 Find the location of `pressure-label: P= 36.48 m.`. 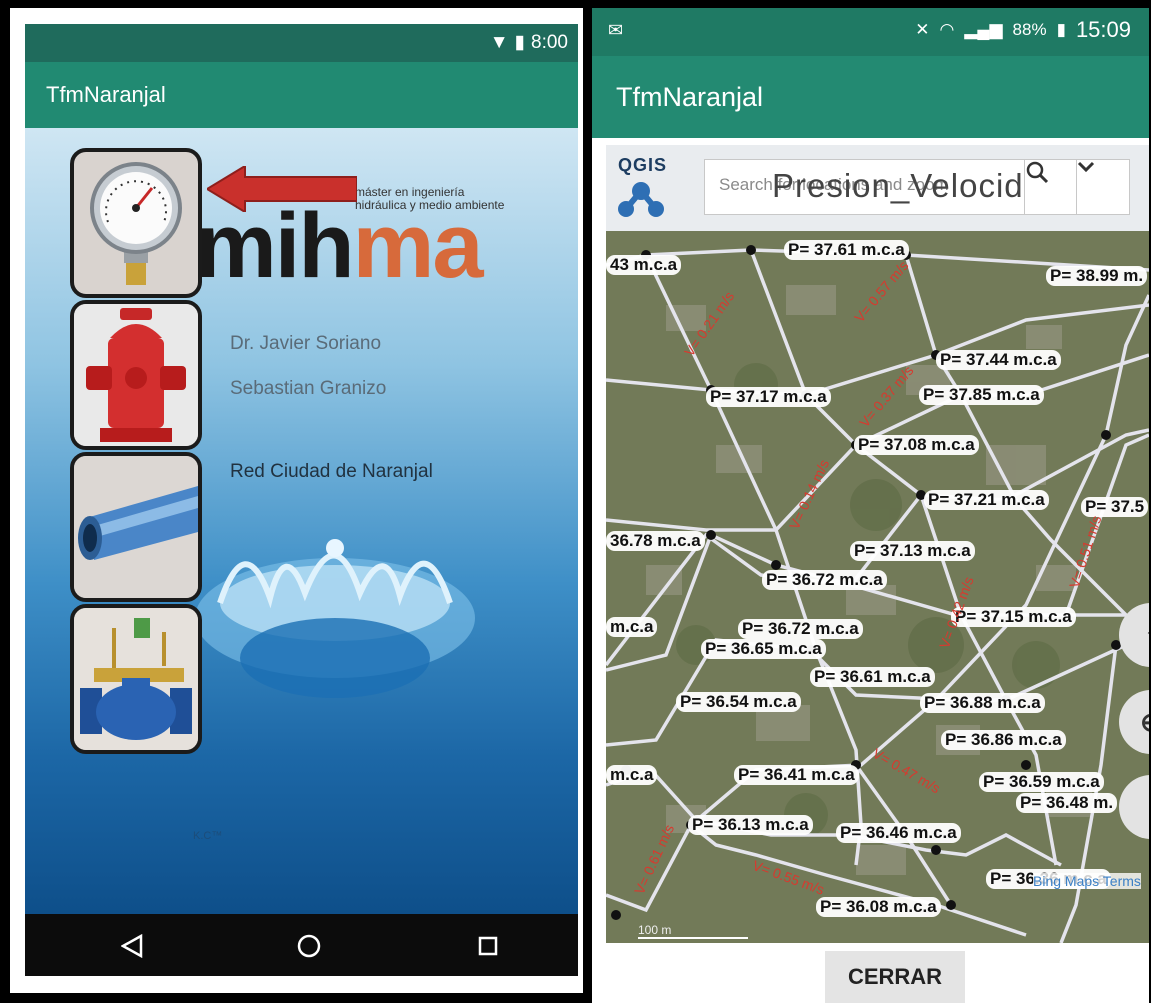

pressure-label: P= 36.48 m. is located at coordinates (1067, 803).